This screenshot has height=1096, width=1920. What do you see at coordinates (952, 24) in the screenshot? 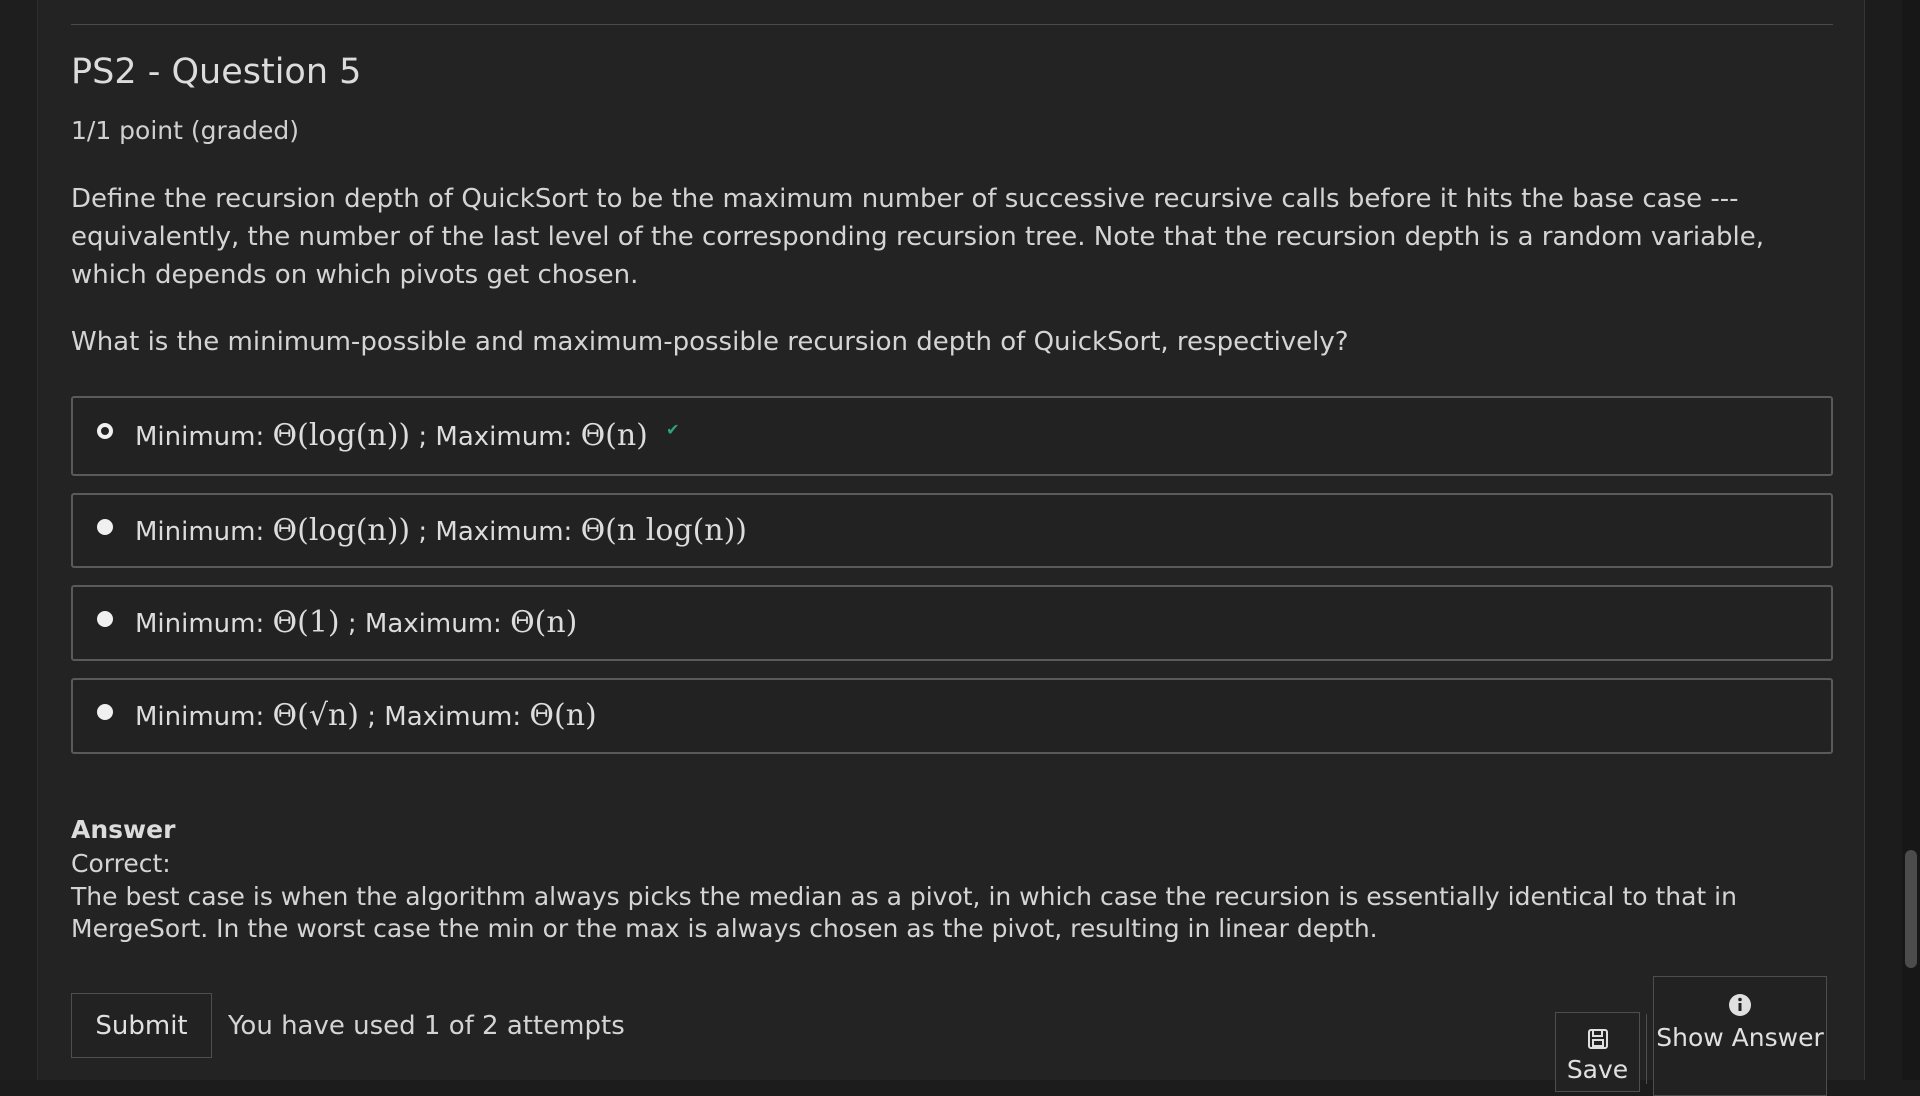
I see `section-divider` at bounding box center [952, 24].